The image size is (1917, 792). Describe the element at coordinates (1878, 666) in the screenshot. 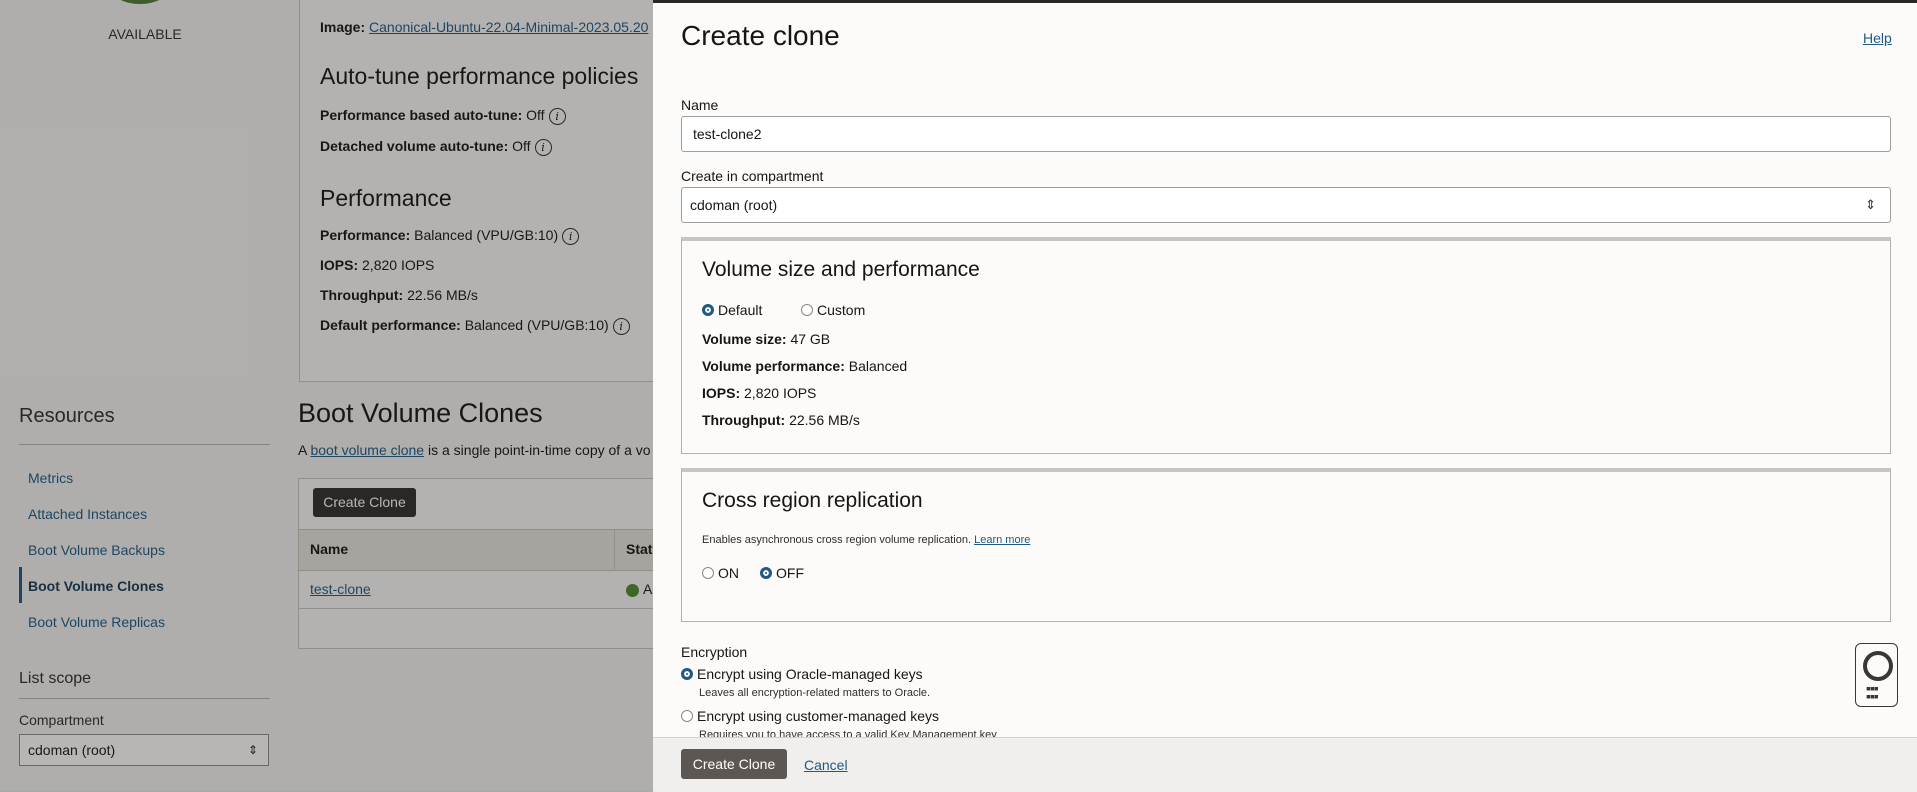

I see `lifebuoy-icon` at that location.